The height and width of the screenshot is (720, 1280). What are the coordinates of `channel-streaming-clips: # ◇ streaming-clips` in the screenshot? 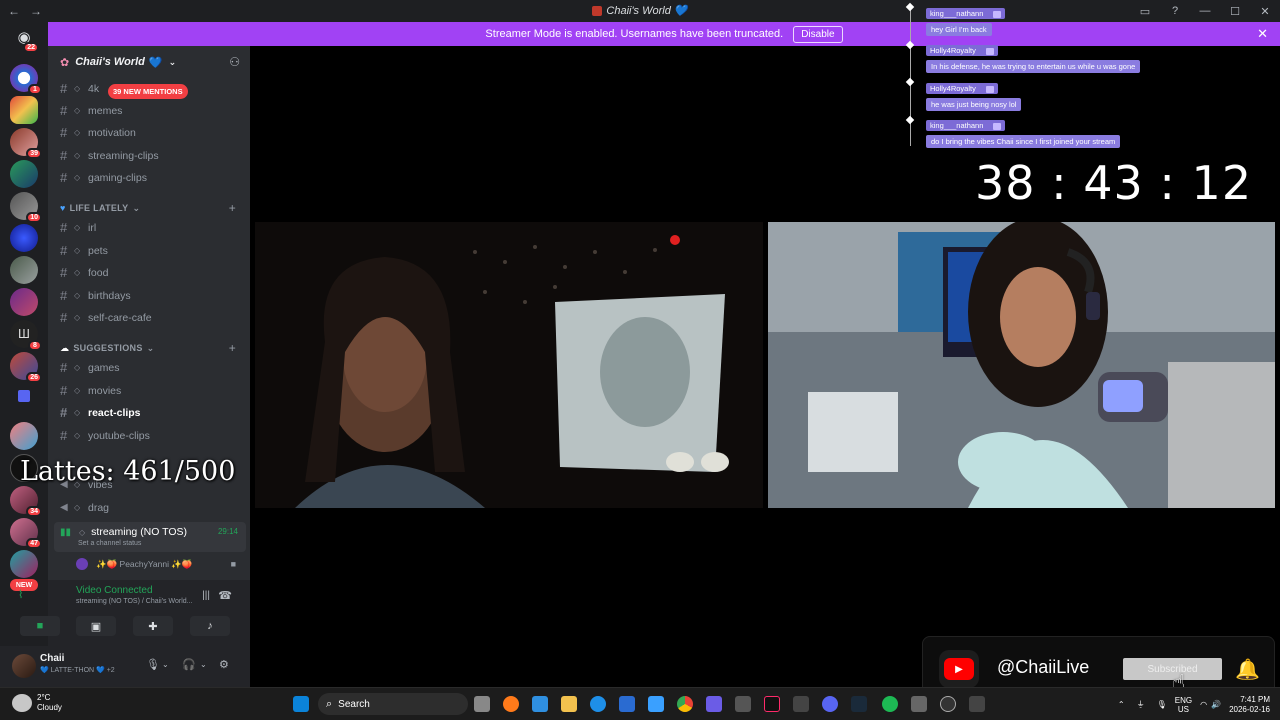 It's located at (150, 155).